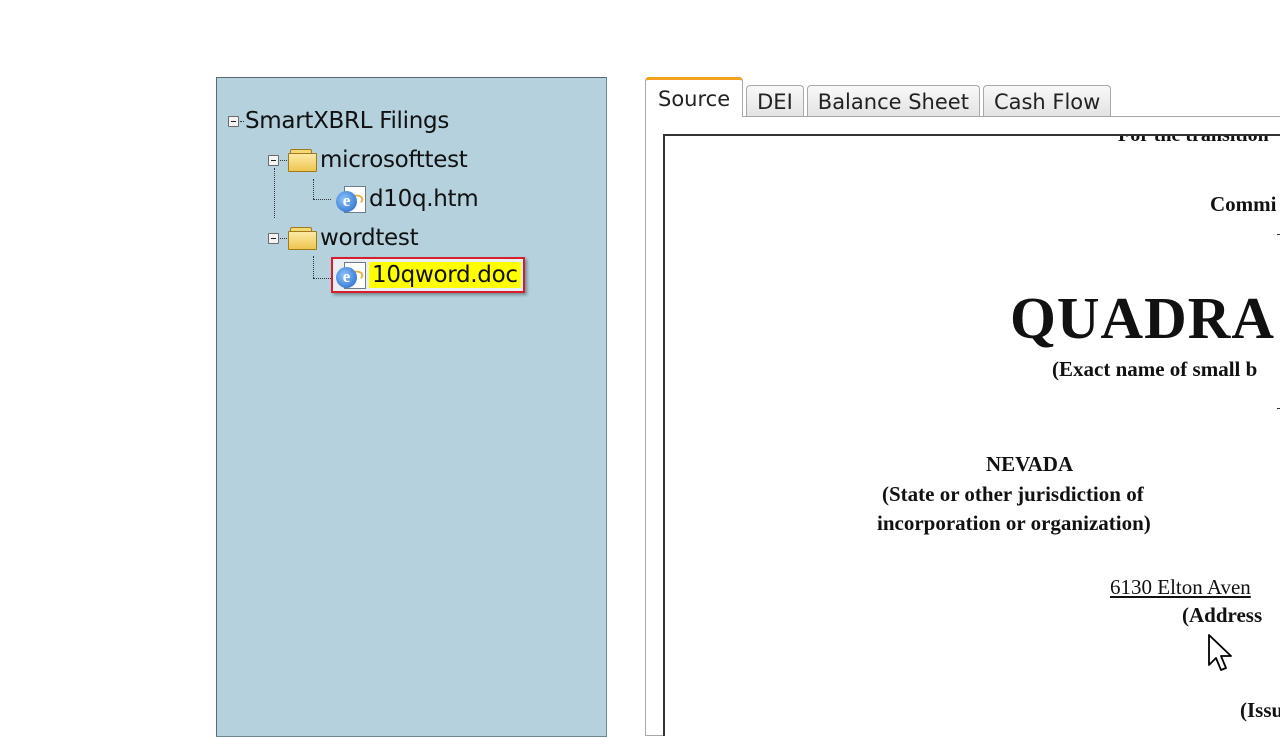 The width and height of the screenshot is (1280, 737). Describe the element at coordinates (1142, 318) in the screenshot. I see `doc-company-name: QUADRA` at that location.